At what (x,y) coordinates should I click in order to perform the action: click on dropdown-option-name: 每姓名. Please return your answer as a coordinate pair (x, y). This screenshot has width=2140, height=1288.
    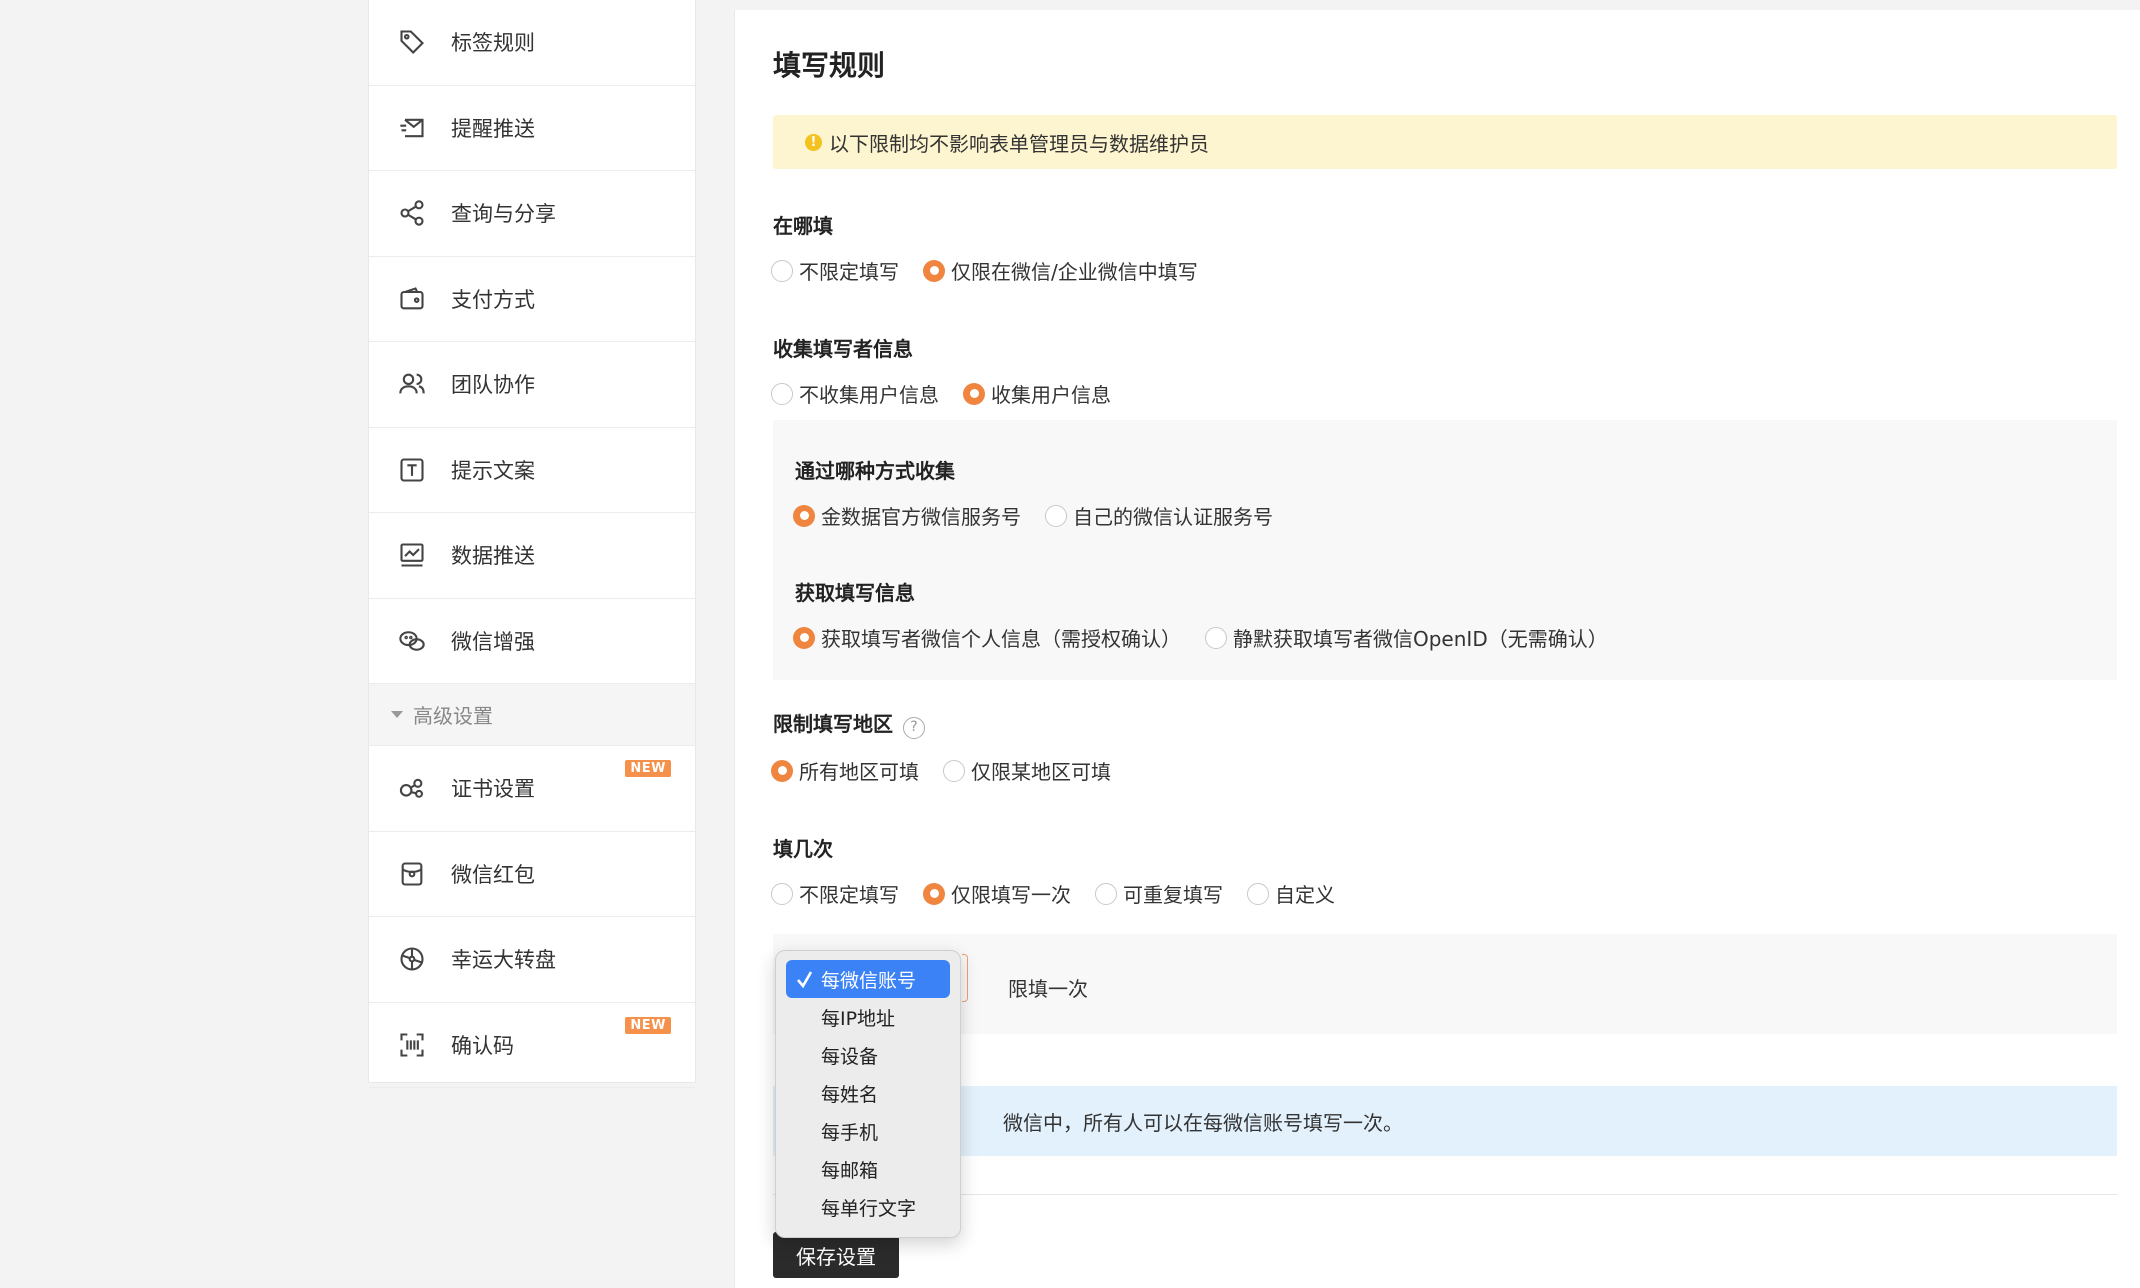
    Looking at the image, I should click on (868, 1093).